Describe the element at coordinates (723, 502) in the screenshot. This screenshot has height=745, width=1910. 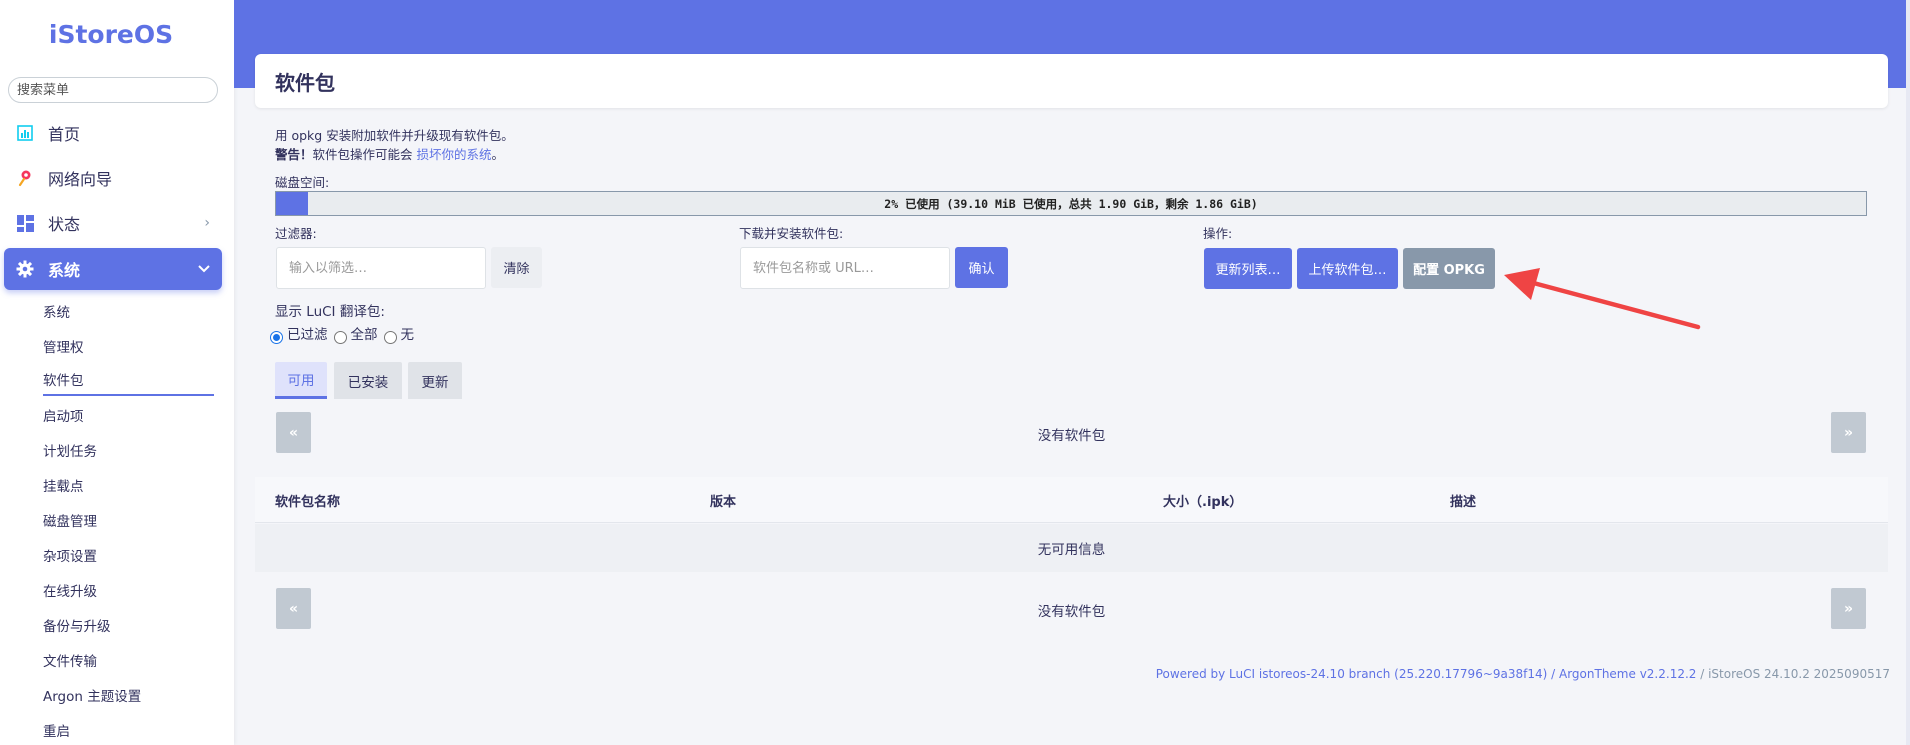
I see `col-version: 版本` at that location.